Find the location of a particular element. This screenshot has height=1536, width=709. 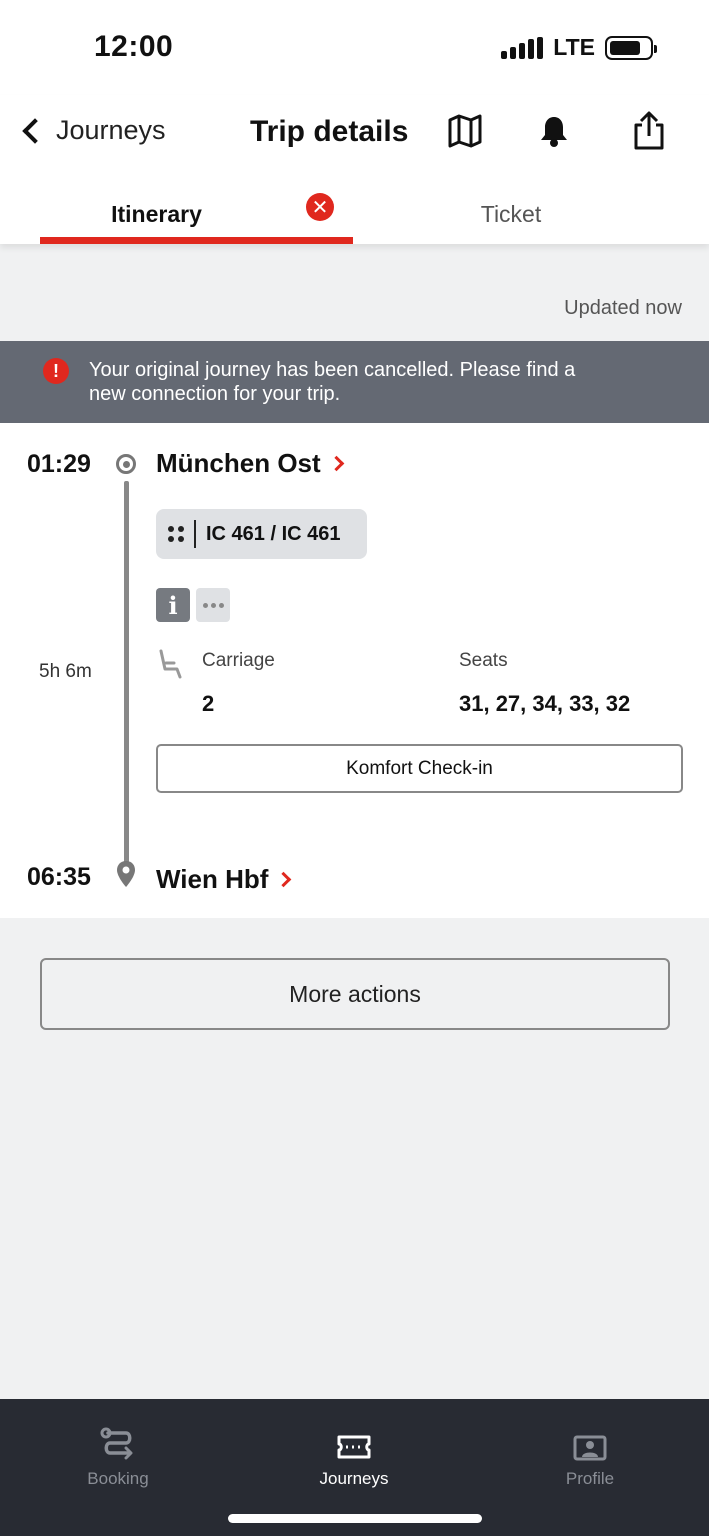

share-icon is located at coordinates (649, 130).